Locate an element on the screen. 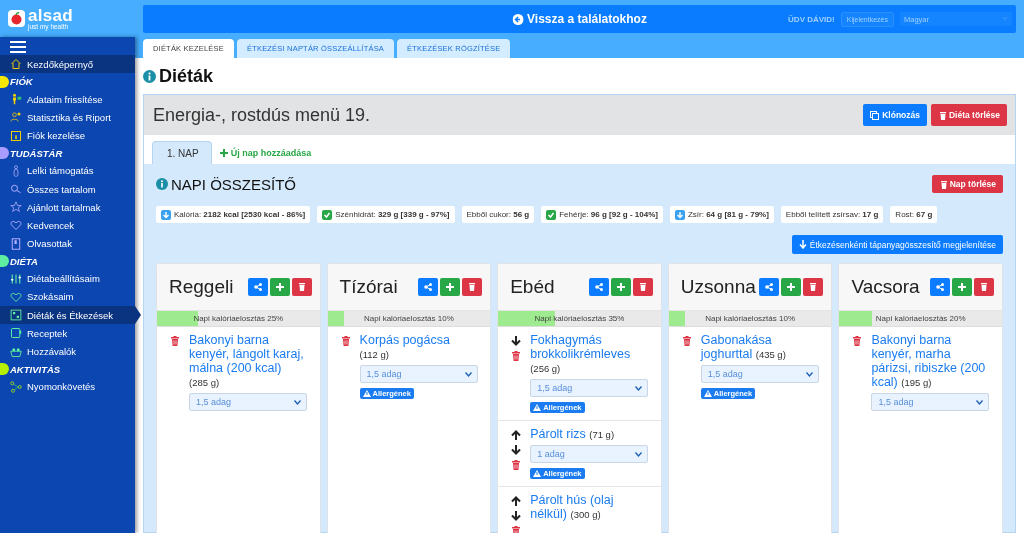 Image resolution: width=1024 pixels, height=533 pixels. sidebar-item: Lelki támogatás is located at coordinates (67, 170).